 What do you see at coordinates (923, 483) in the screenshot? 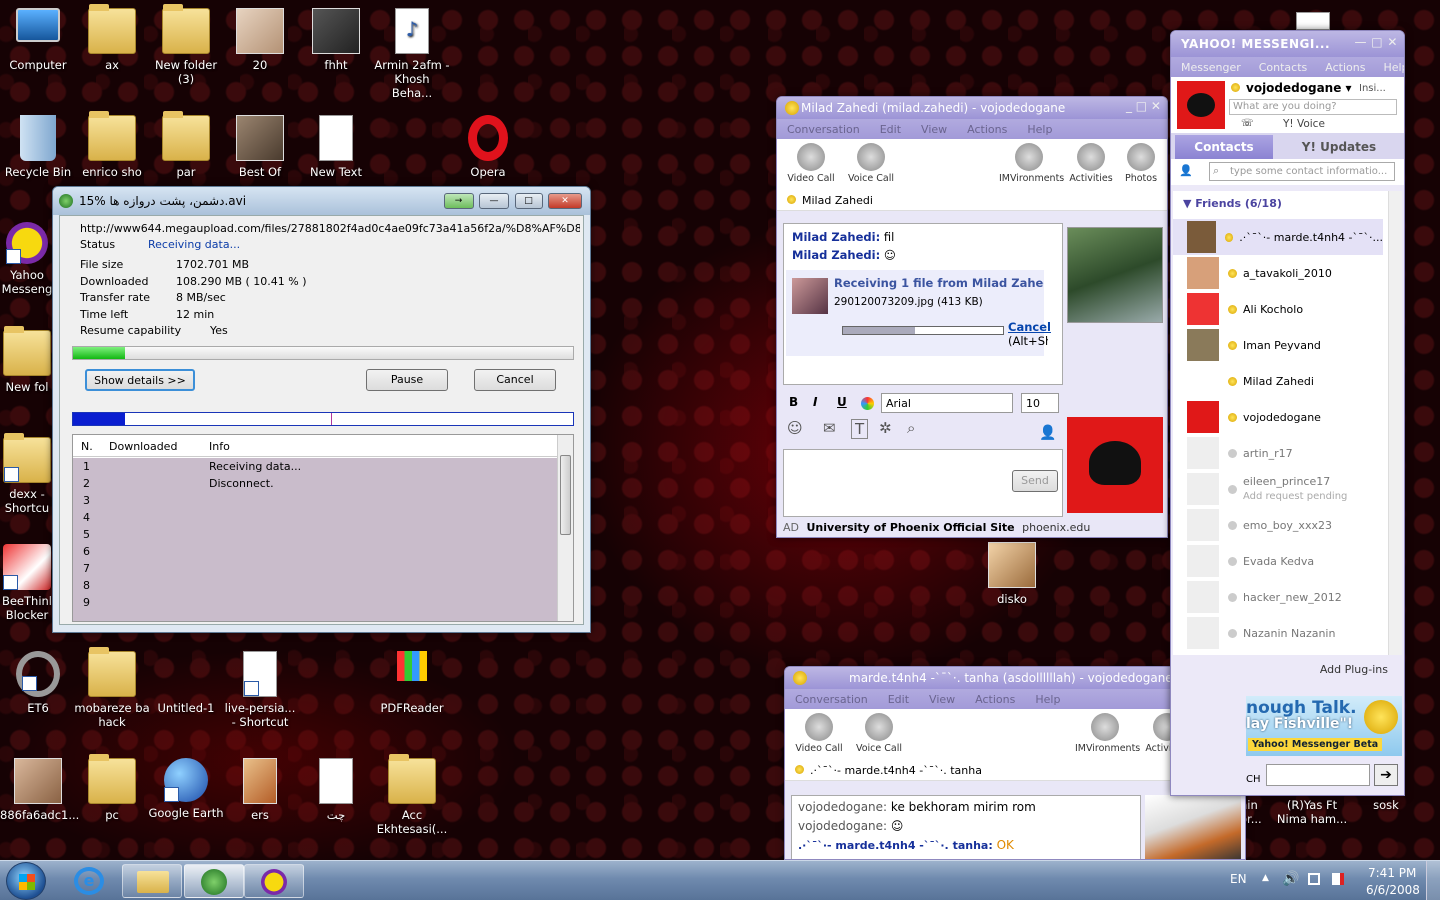
I see `chat1-input: Send` at bounding box center [923, 483].